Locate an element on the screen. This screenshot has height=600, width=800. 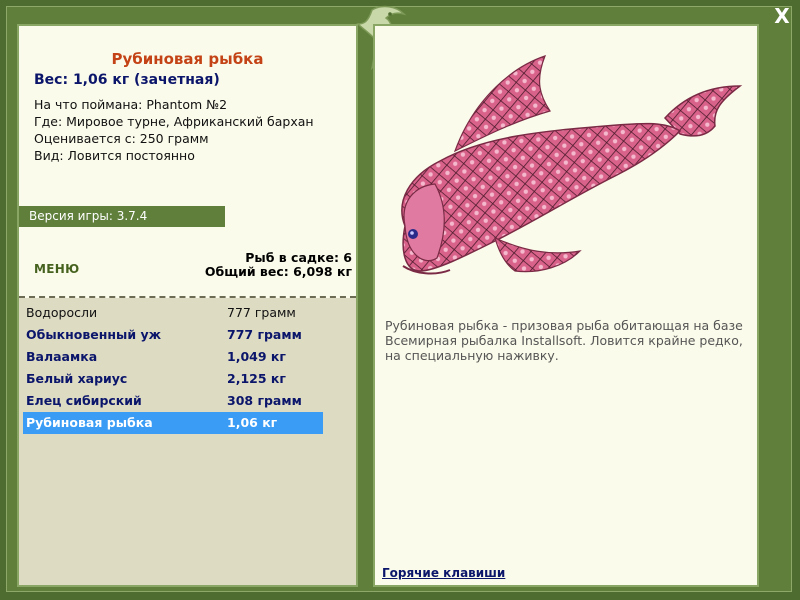
menu-button: МЕНЮ is located at coordinates (56, 269).